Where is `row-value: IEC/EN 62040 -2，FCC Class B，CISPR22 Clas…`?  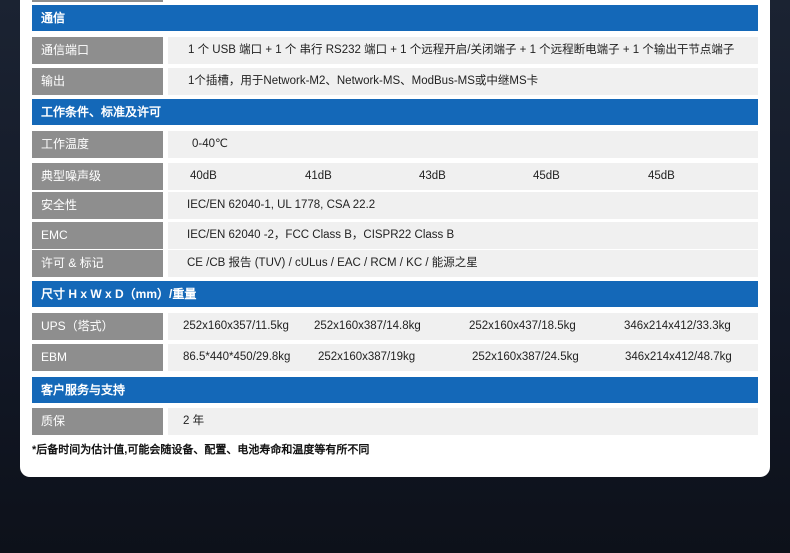
row-value: IEC/EN 62040 -2，FCC Class B，CISPR22 Clas… is located at coordinates (463, 235).